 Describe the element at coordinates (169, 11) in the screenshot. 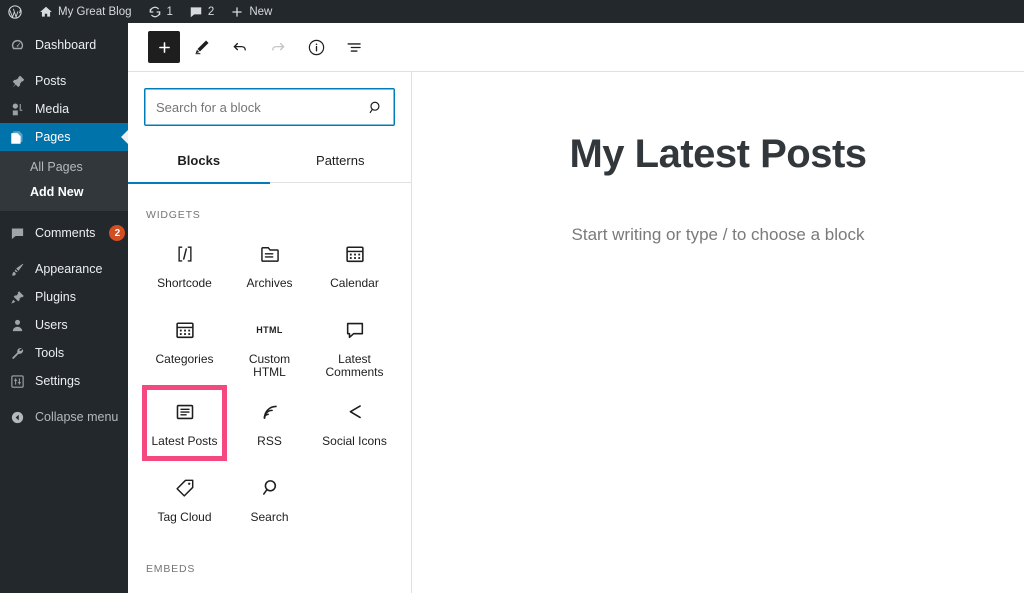

I see `updates-count: 1` at that location.